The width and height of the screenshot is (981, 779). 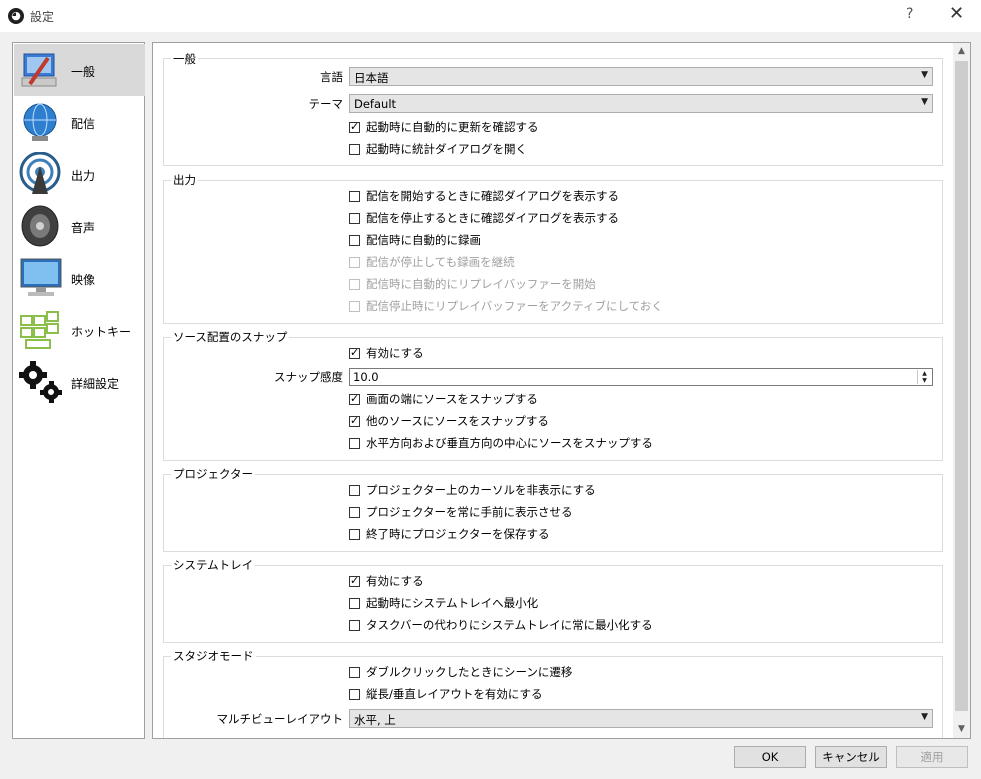 I want to click on checkbox-label: 画面の端にソースをスナップする, so click(x=452, y=399).